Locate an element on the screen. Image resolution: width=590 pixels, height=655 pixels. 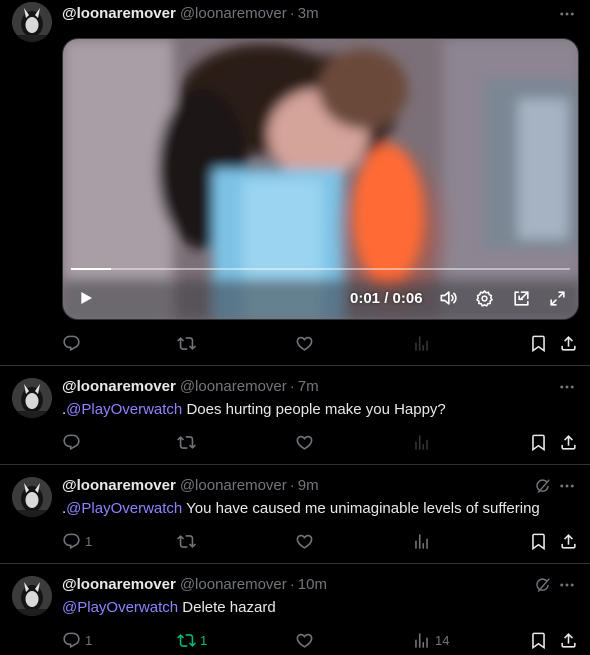
views-count: 14 is located at coordinates (442, 640).